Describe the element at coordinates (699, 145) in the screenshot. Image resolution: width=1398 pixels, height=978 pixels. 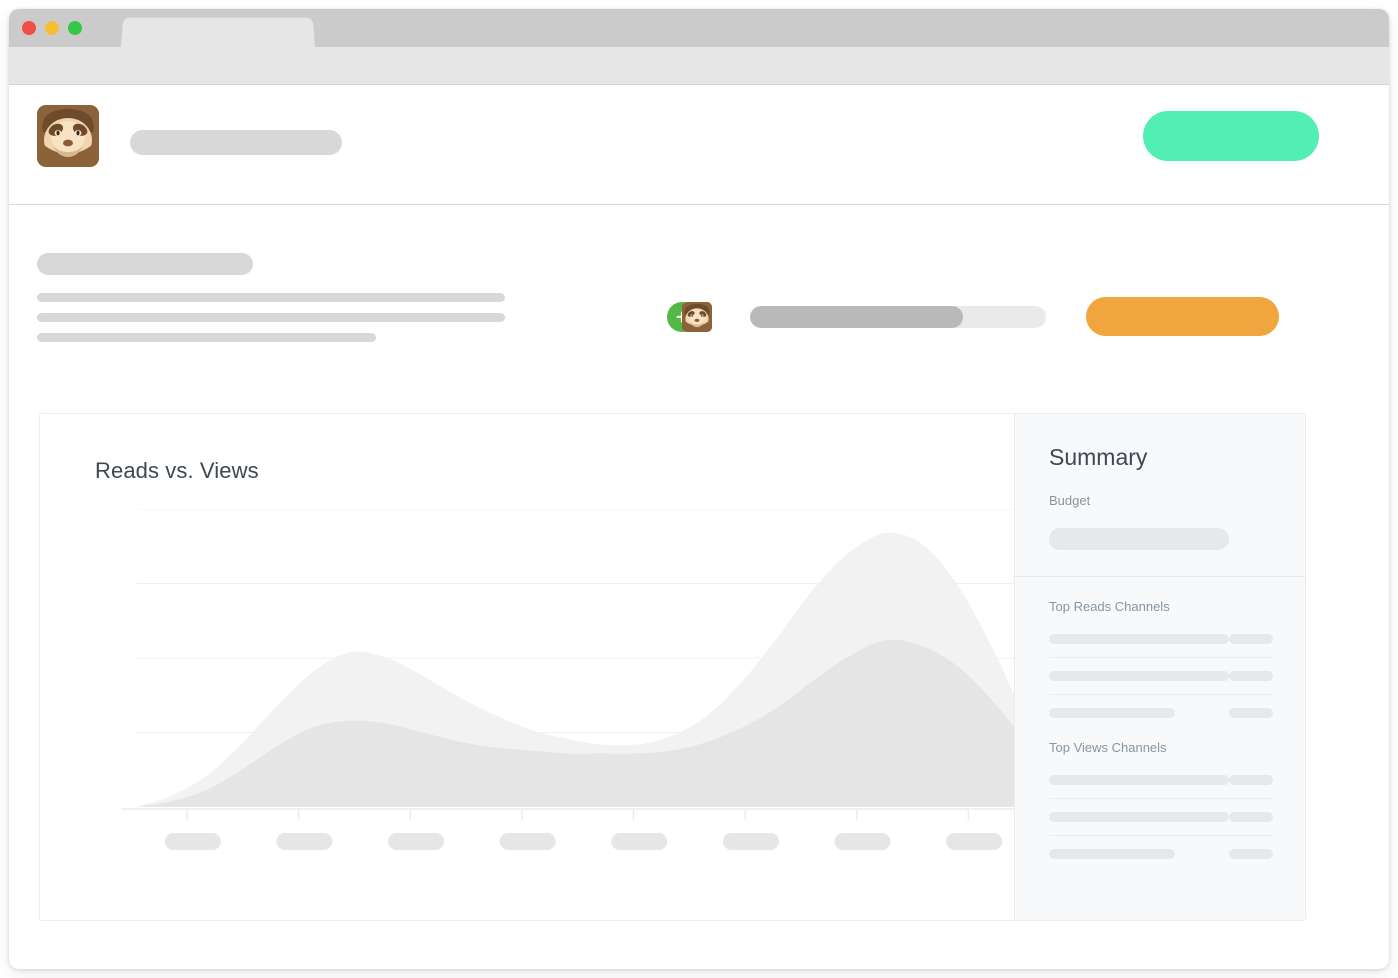
I see `app-header` at that location.